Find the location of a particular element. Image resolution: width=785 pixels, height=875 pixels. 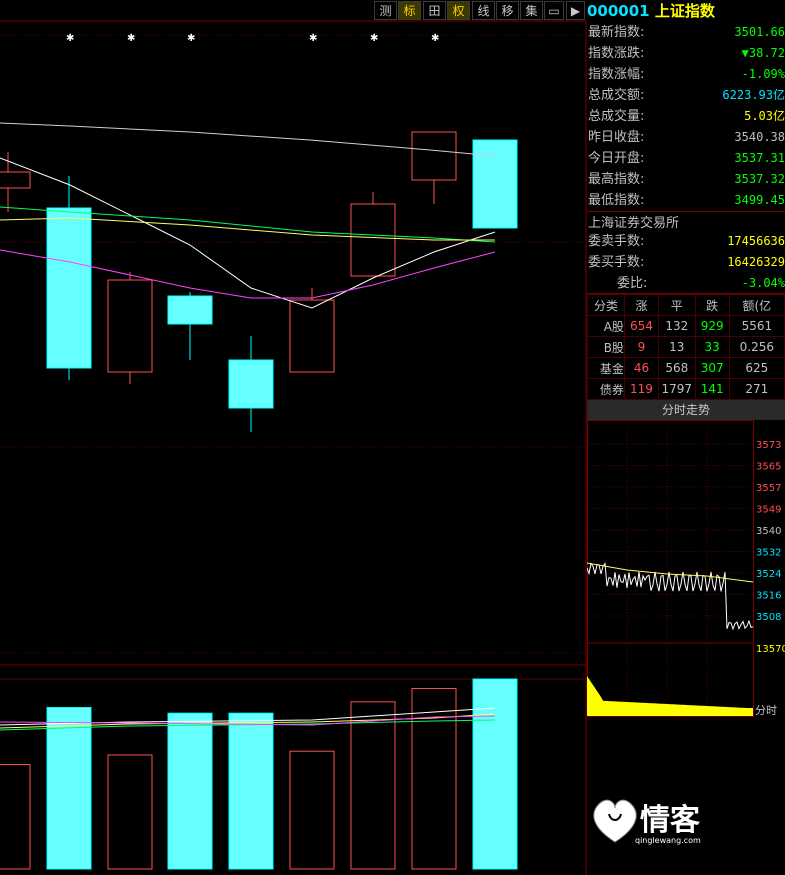

header-cell: 平 is located at coordinates (677, 305).